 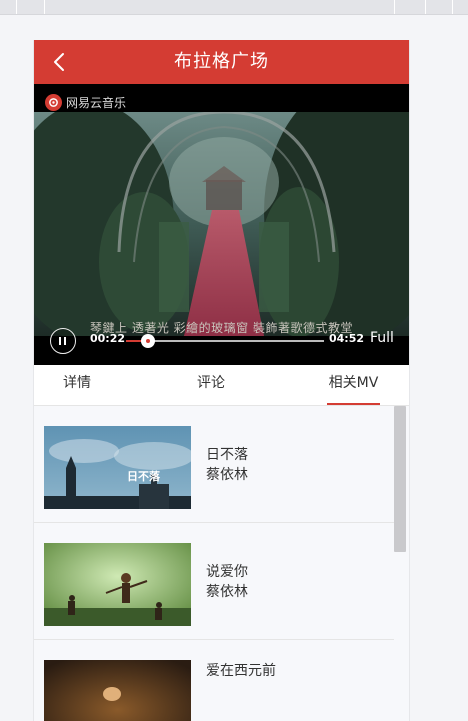 I want to click on mv-title: 日不落, so click(x=227, y=455).